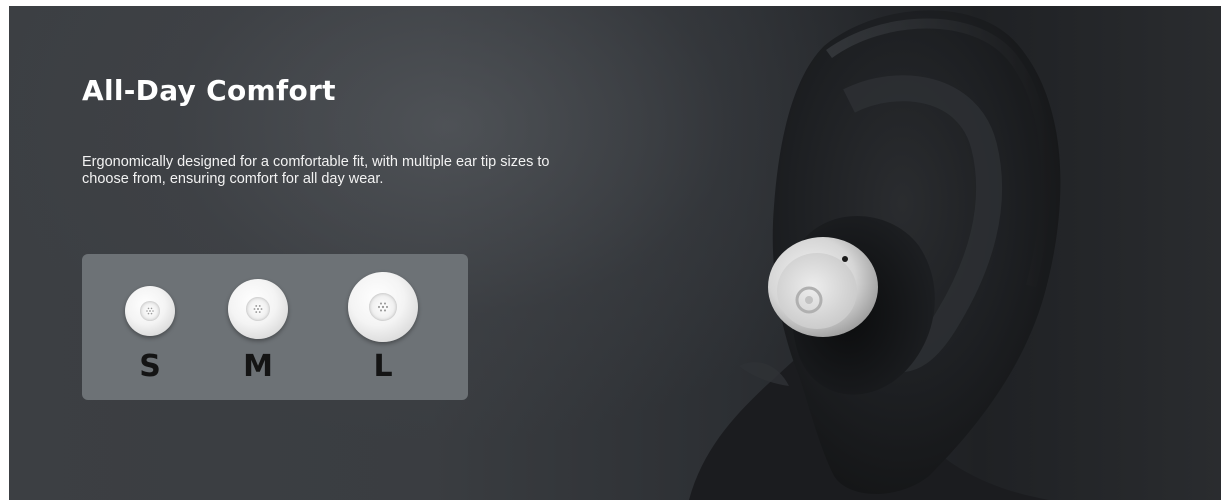 The height and width of the screenshot is (500, 1221). What do you see at coordinates (383, 307) in the screenshot?
I see `ear-tip-large-icon` at bounding box center [383, 307].